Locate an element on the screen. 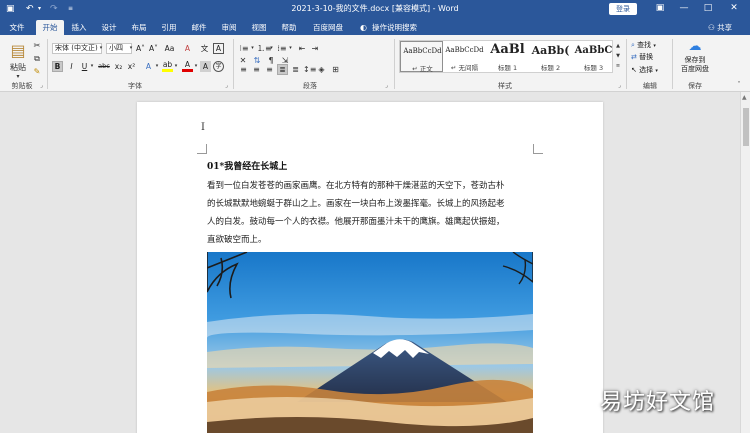 Image resolution: width=750 pixels, height=433 pixels. lightbulb-icon: ◐ is located at coordinates (363, 27).